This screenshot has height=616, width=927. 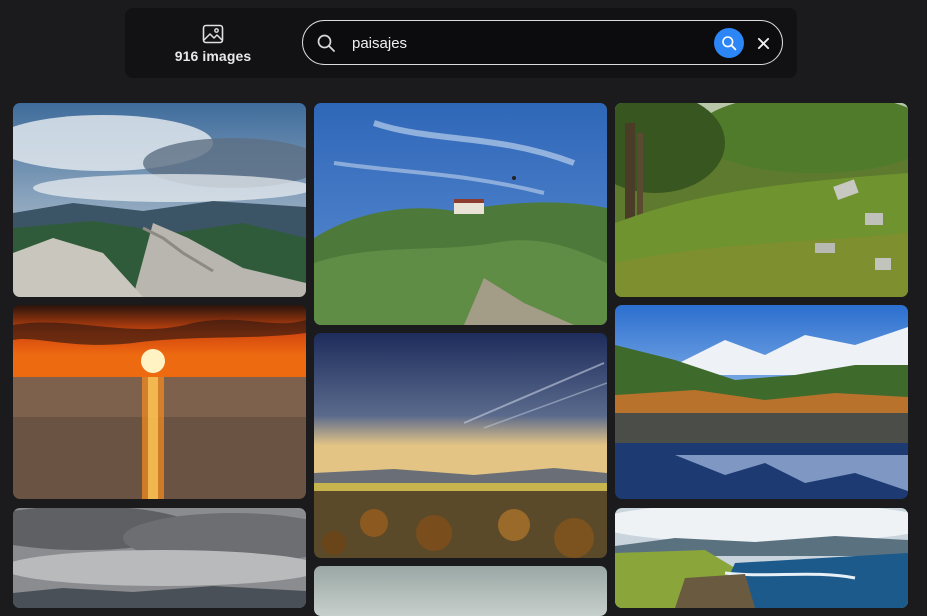 I want to click on top-bar: 916 images, so click(x=461, y=43).